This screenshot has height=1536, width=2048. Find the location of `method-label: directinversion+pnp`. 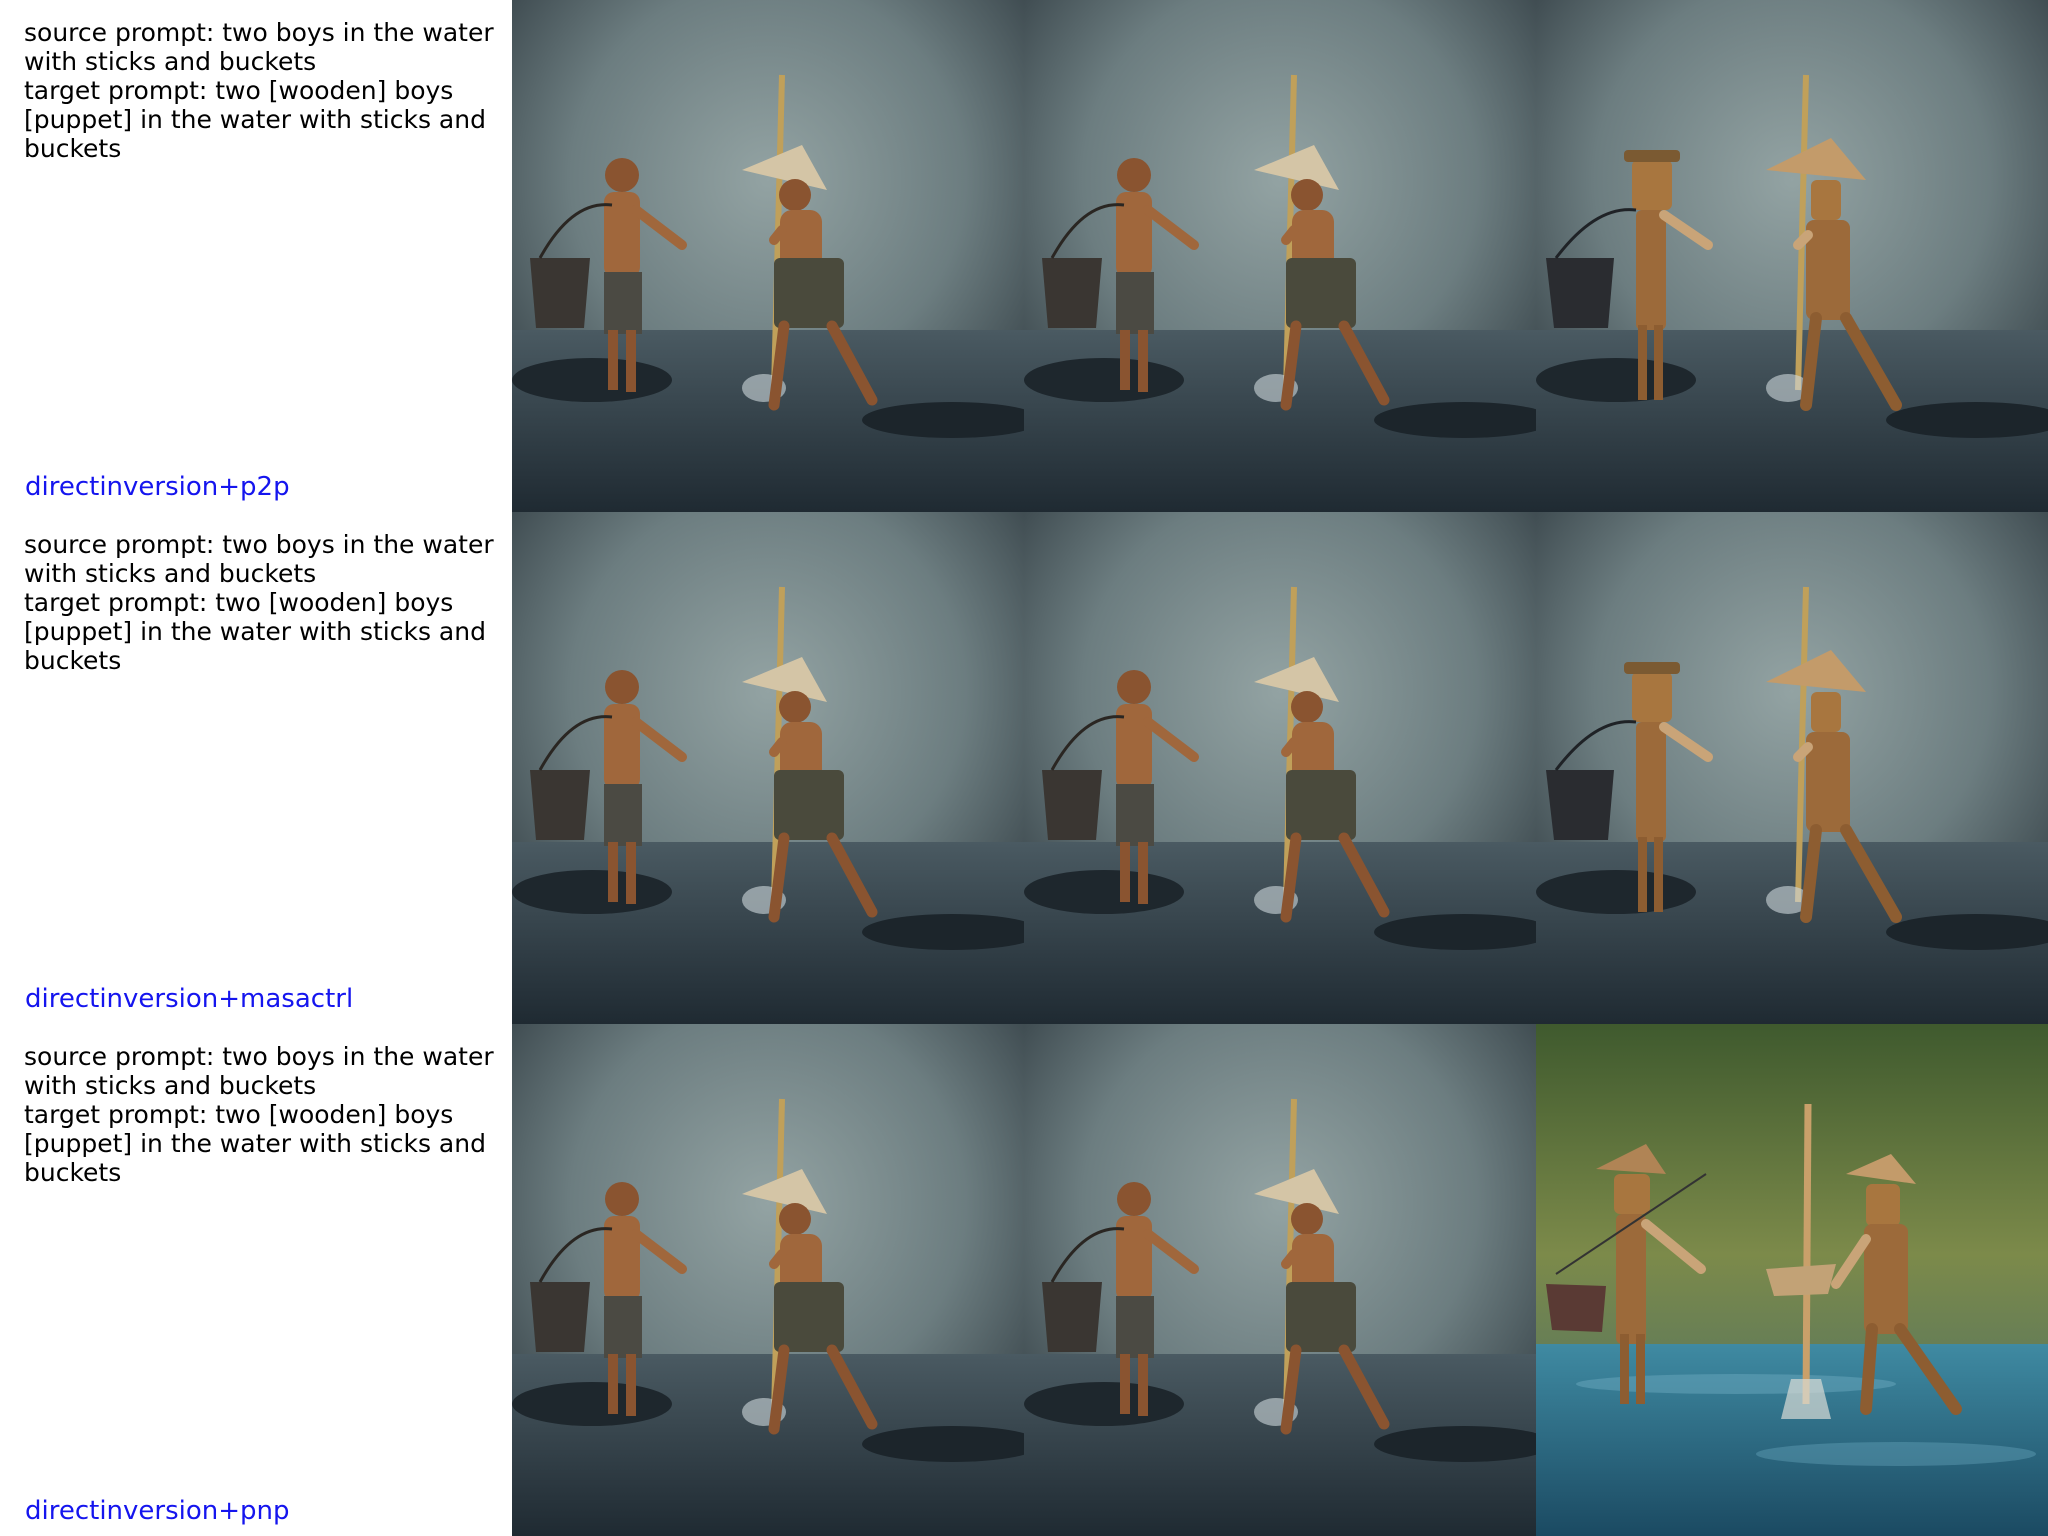

method-label: directinversion+pnp is located at coordinates (157, 1511).